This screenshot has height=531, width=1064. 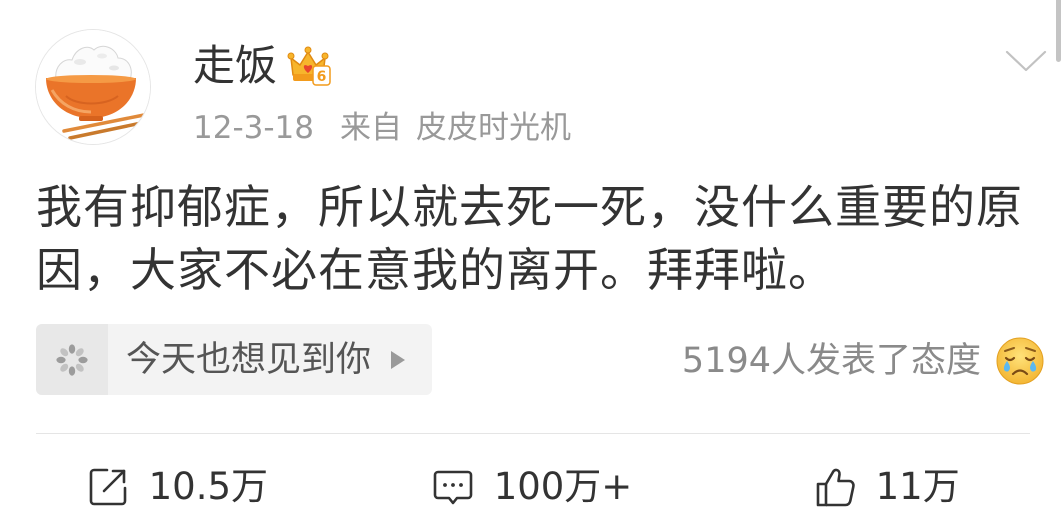 I want to click on author-row: 走饭 6, so click(x=262, y=66).